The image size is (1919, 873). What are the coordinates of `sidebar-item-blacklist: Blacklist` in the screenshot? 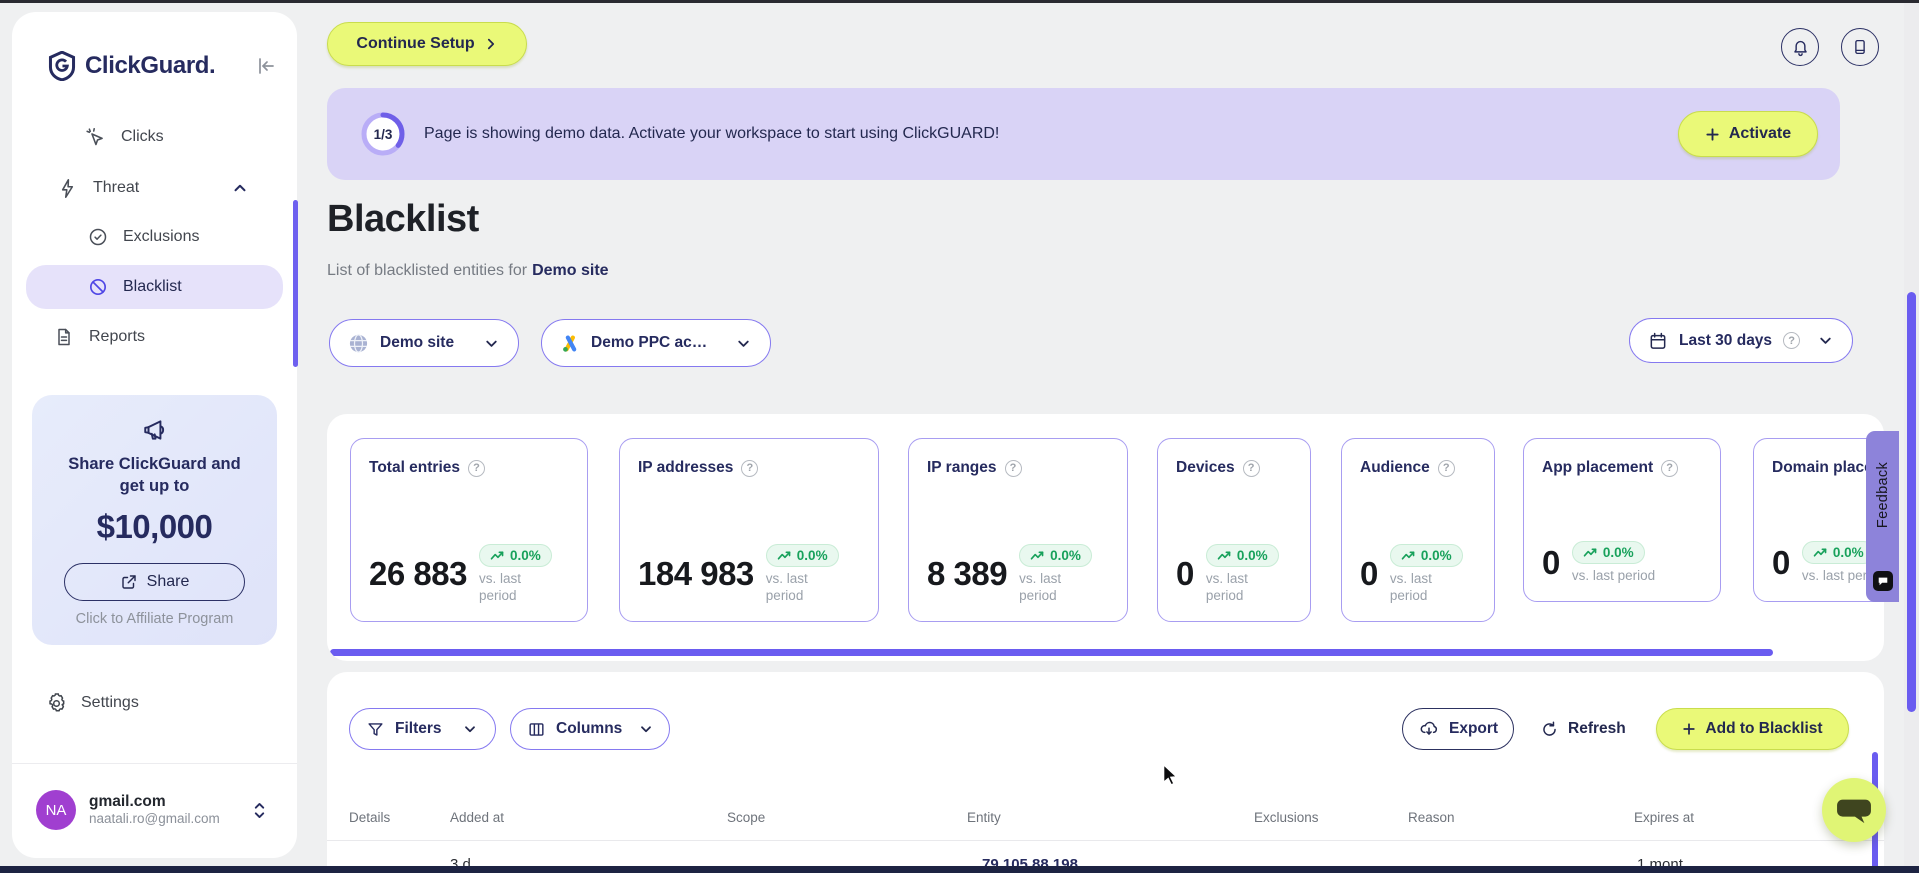 It's located at (154, 287).